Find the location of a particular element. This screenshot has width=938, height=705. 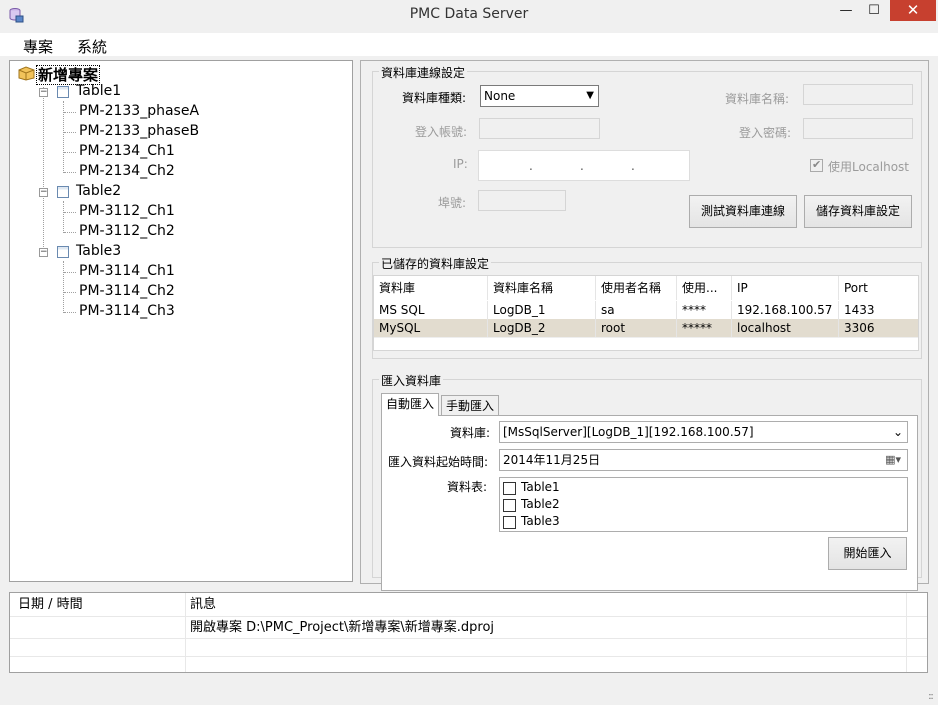

import-database-value: [MsSqlServer][LogDB_1][192.168.100.57] is located at coordinates (628, 432).